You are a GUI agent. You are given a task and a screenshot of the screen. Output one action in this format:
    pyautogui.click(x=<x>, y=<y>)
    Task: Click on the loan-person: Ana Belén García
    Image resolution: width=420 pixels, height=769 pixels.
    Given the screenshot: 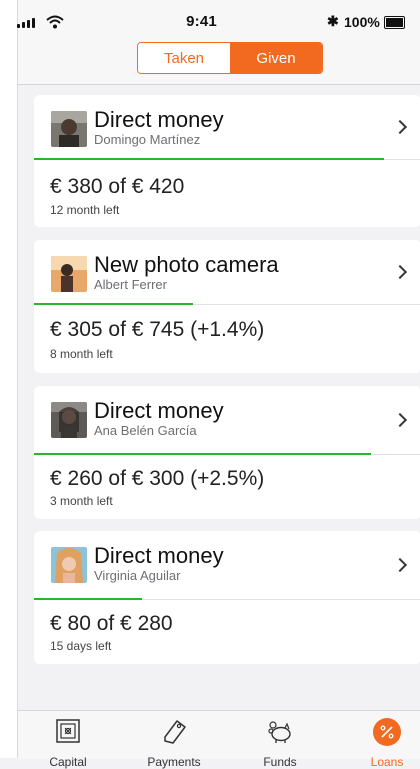 What is the action you would take?
    pyautogui.click(x=145, y=430)
    